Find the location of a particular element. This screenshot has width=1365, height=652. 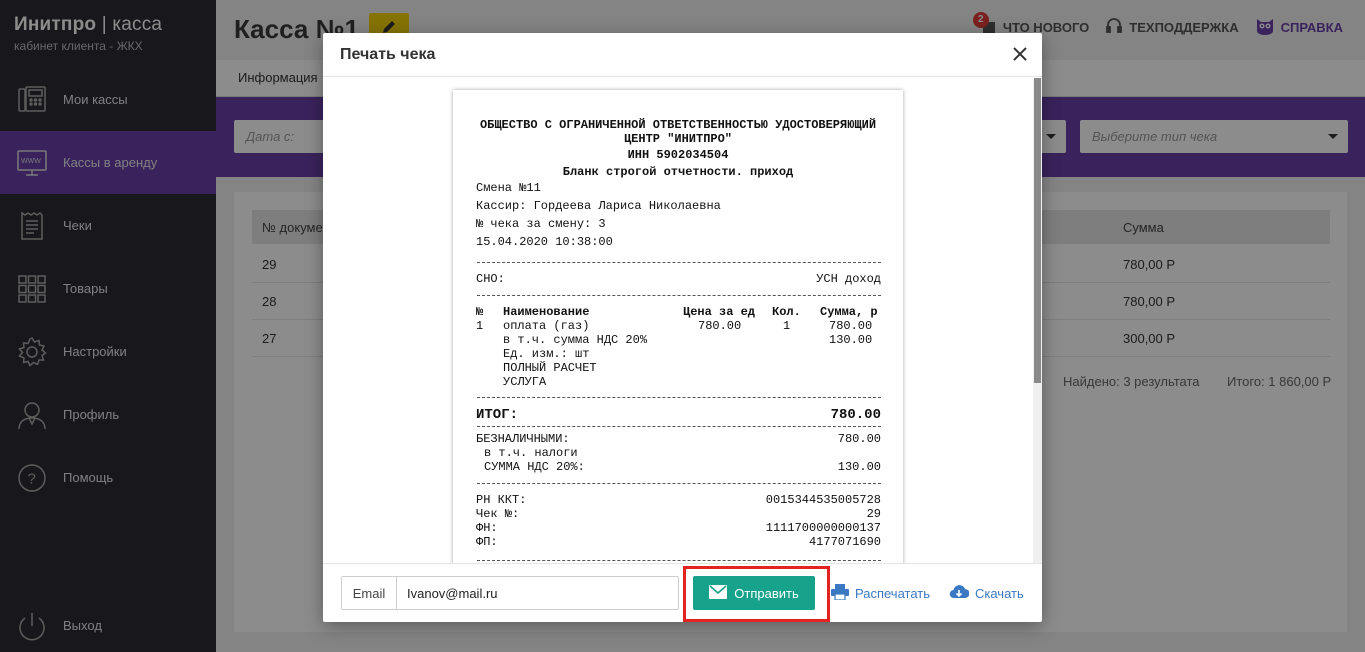

receipt-item-name: оплата (газ) is located at coordinates (546, 326).